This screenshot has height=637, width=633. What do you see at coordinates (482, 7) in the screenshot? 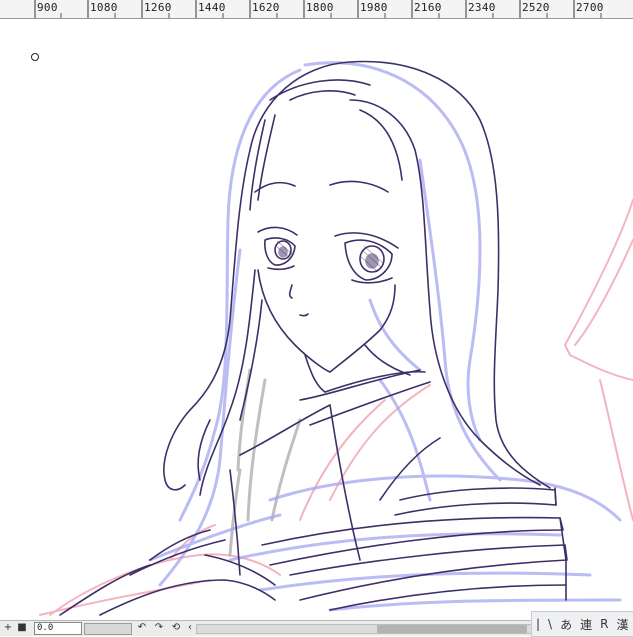
I see `ruler-label: 2340` at bounding box center [482, 7].